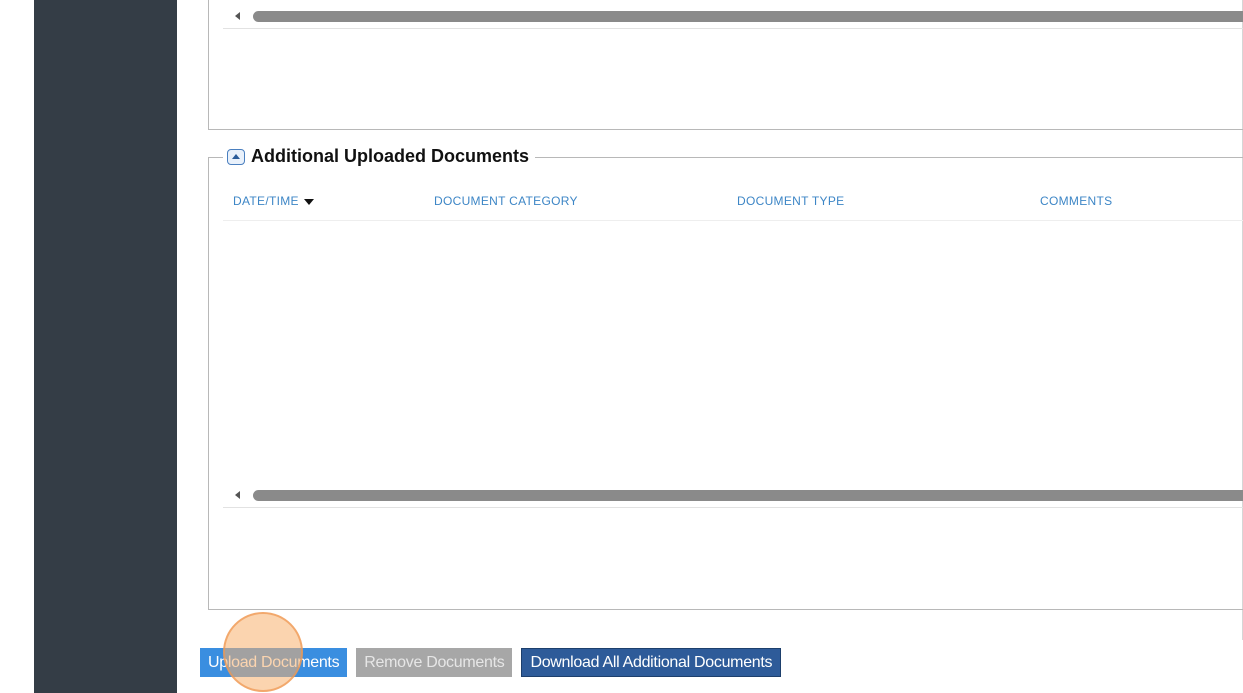  Describe the element at coordinates (88, 346) in the screenshot. I see `left-sidebar` at that location.